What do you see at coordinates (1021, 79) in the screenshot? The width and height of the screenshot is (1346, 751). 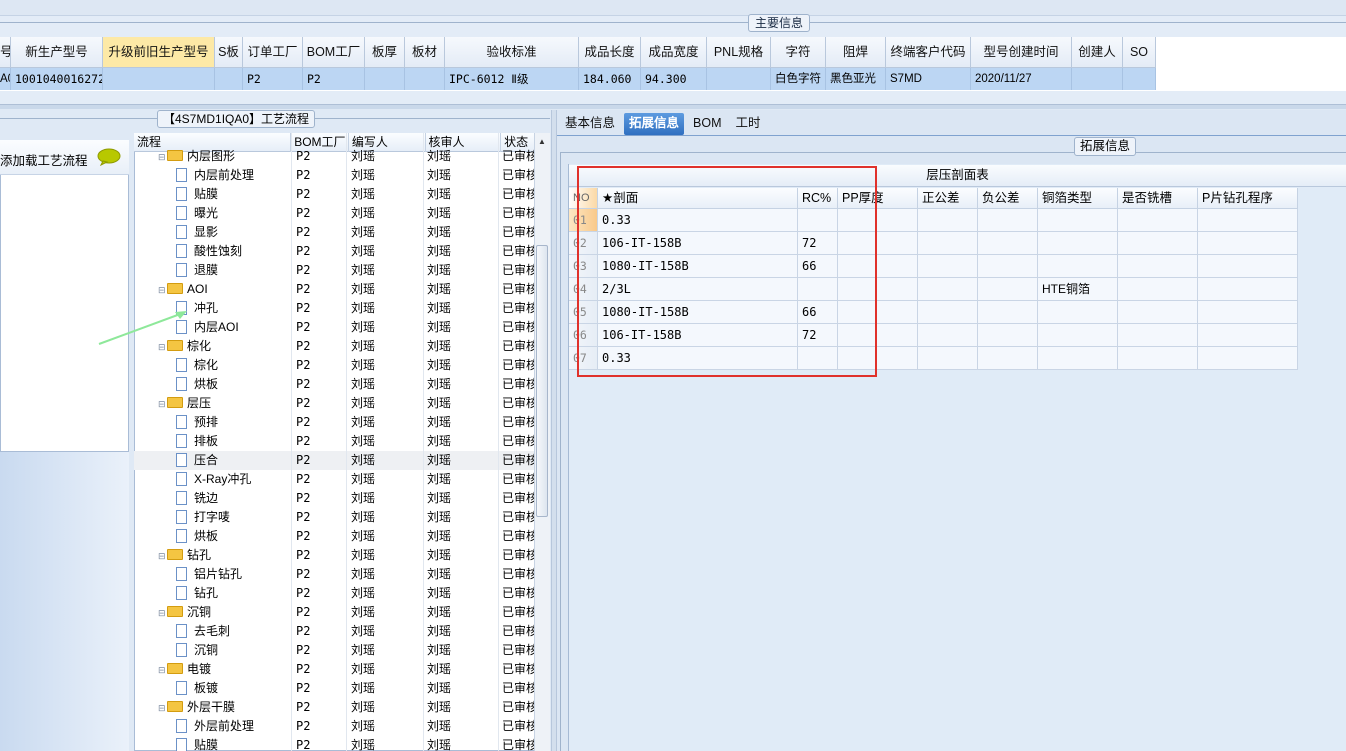 I see `main-cell: 2020/11/27` at bounding box center [1021, 79].